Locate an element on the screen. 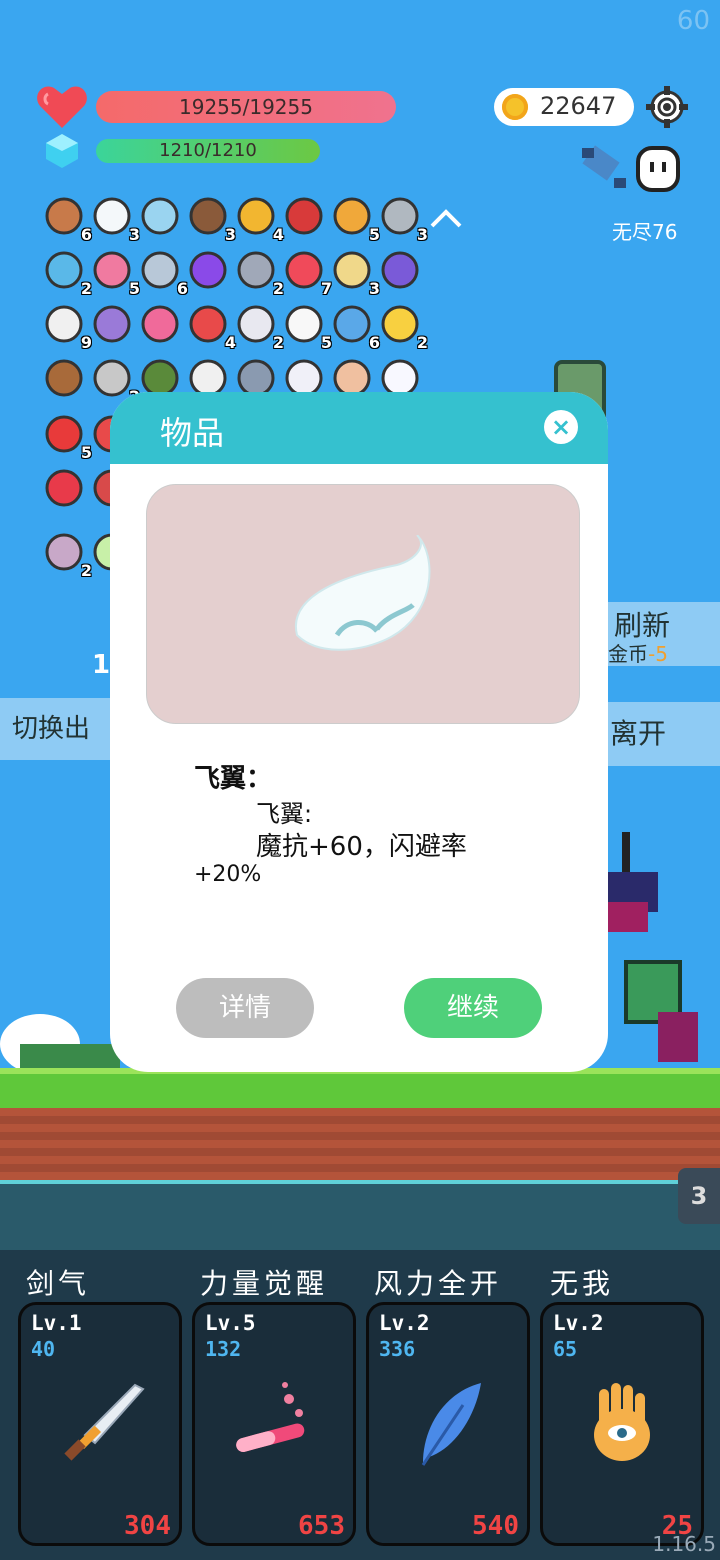 This screenshot has height=1560, width=720. switch-label: 切换出 is located at coordinates (51, 729).